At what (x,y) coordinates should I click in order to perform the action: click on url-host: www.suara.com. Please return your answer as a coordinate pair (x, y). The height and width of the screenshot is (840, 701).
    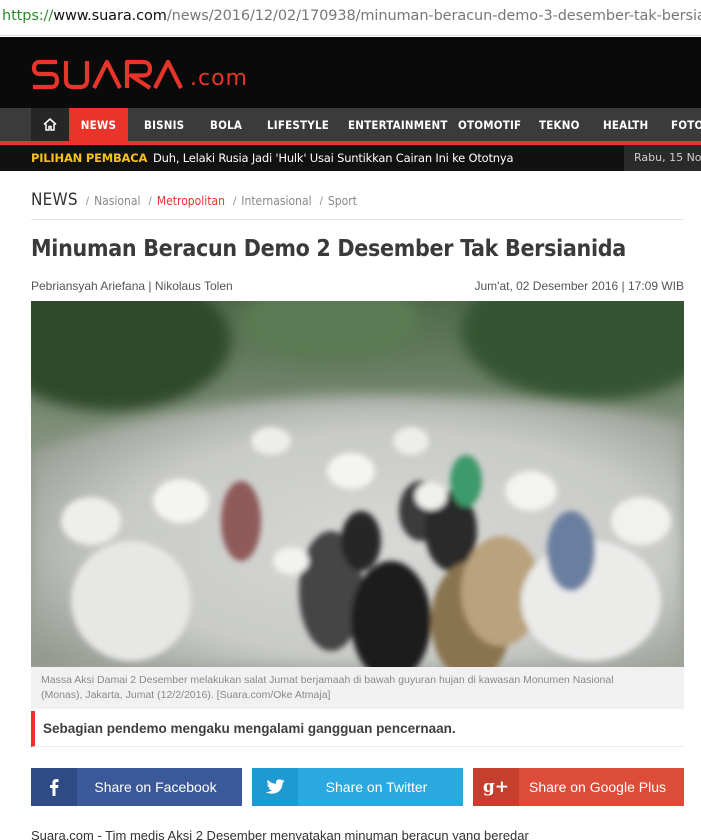
    Looking at the image, I should click on (110, 16).